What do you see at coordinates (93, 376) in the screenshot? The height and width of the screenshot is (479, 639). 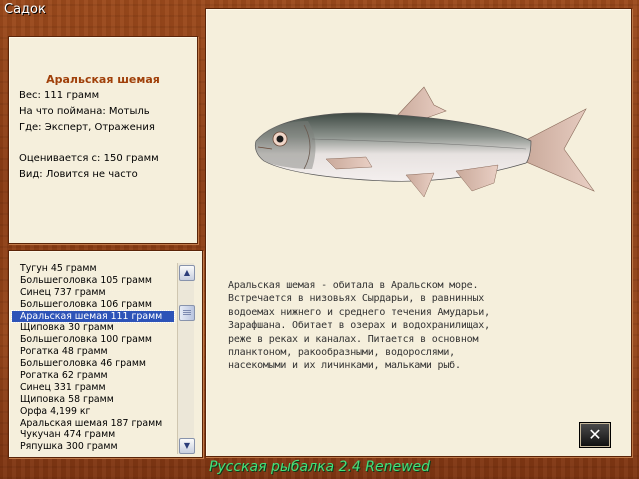 I see `list-item: Рогатка 62 грамм` at bounding box center [93, 376].